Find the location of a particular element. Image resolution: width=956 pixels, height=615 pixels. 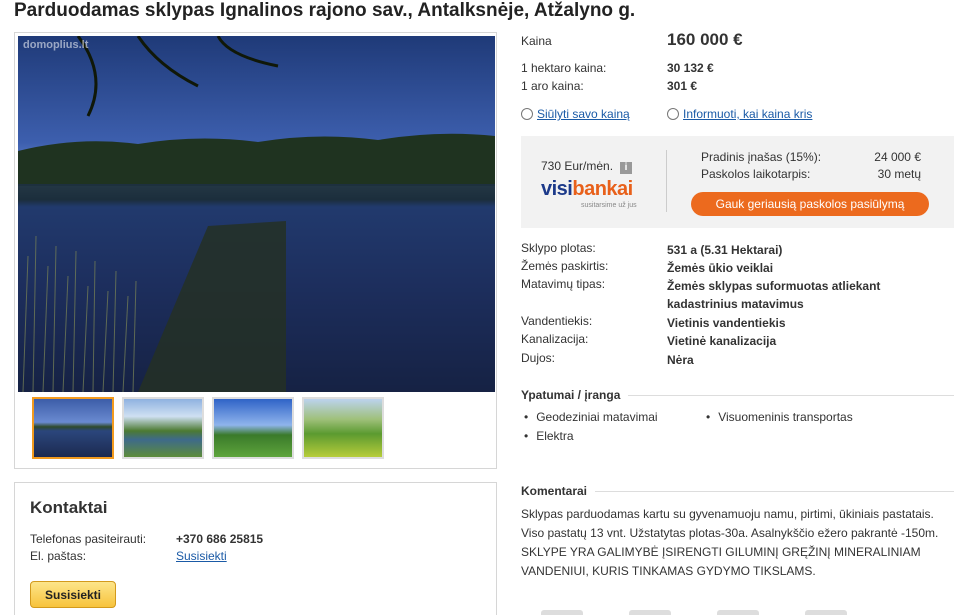

contacts-heading: Kontaktai is located at coordinates (69, 507).